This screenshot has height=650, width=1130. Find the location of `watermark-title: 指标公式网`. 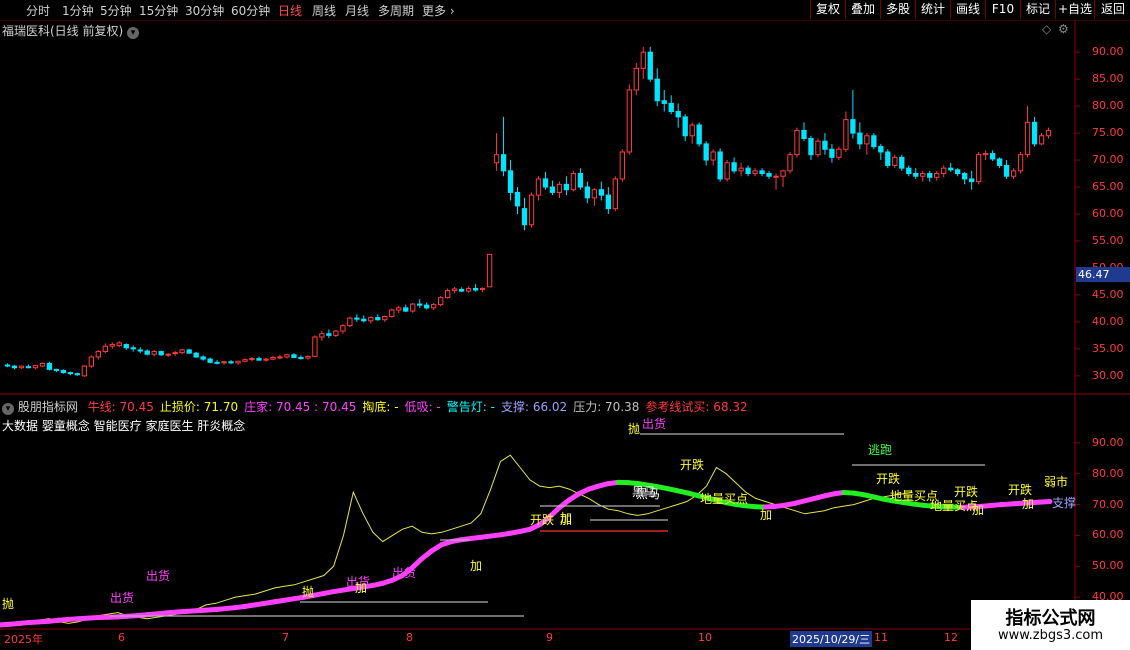

watermark-title: 指标公式网 is located at coordinates (1050, 618).